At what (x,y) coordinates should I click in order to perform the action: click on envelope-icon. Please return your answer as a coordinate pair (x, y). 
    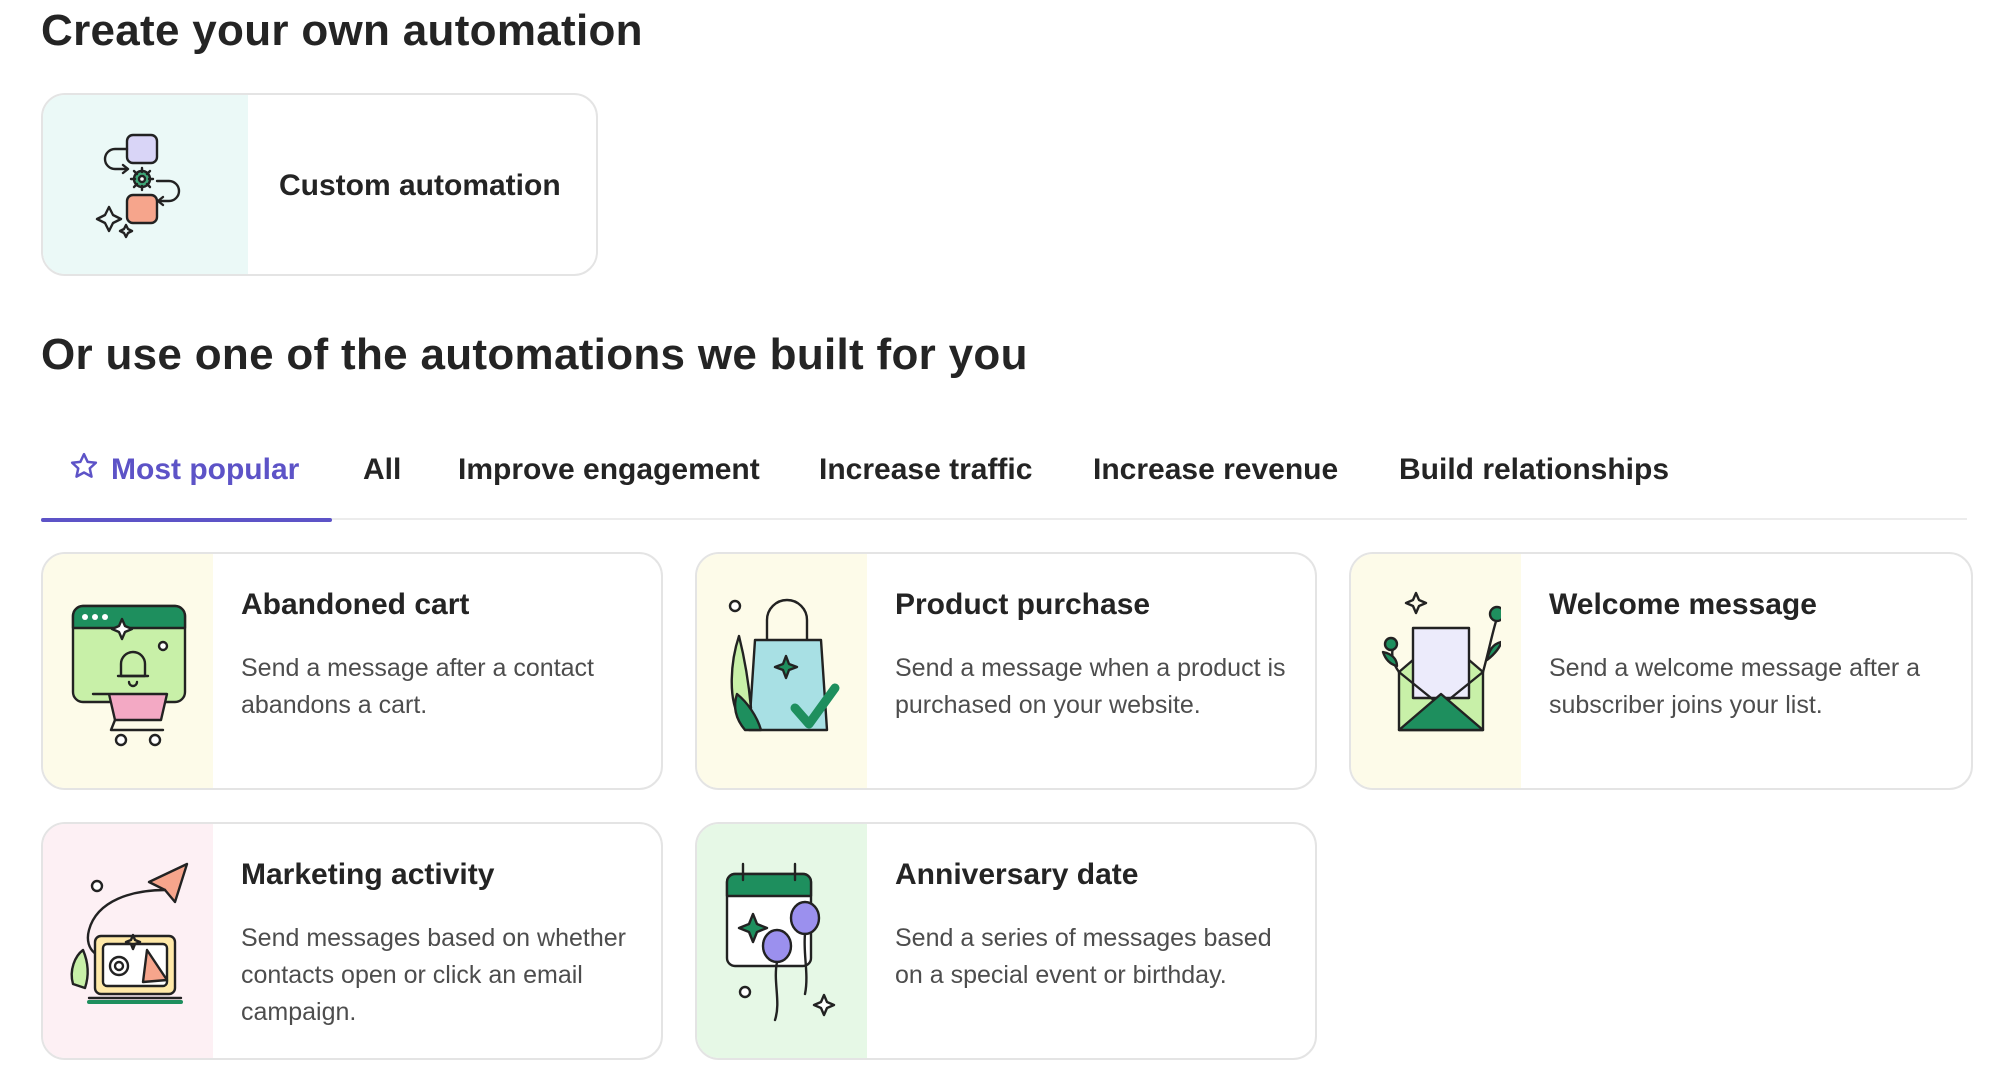
    Looking at the image, I should click on (1441, 661).